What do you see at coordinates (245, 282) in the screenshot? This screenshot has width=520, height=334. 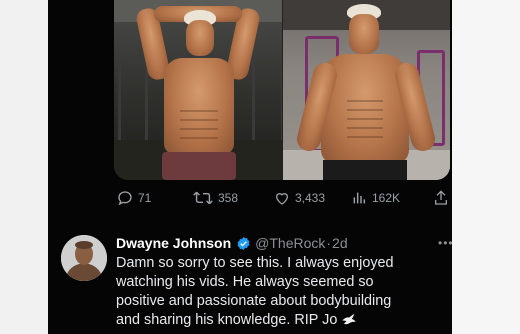 I see `reply-text-line: watching his vids. He always seemed so` at bounding box center [245, 282].